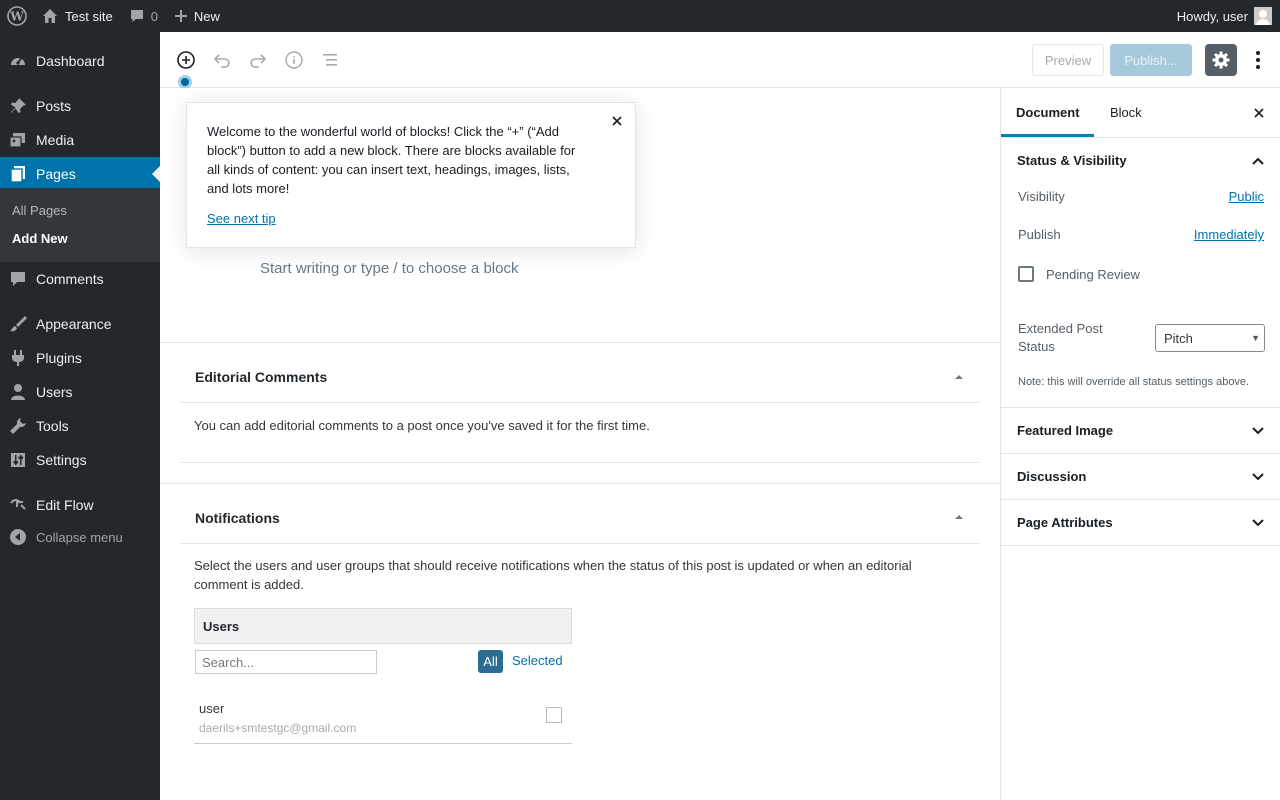 Image resolution: width=1280 pixels, height=800 pixels. I want to click on menu-label-posts: Posts, so click(54, 106).